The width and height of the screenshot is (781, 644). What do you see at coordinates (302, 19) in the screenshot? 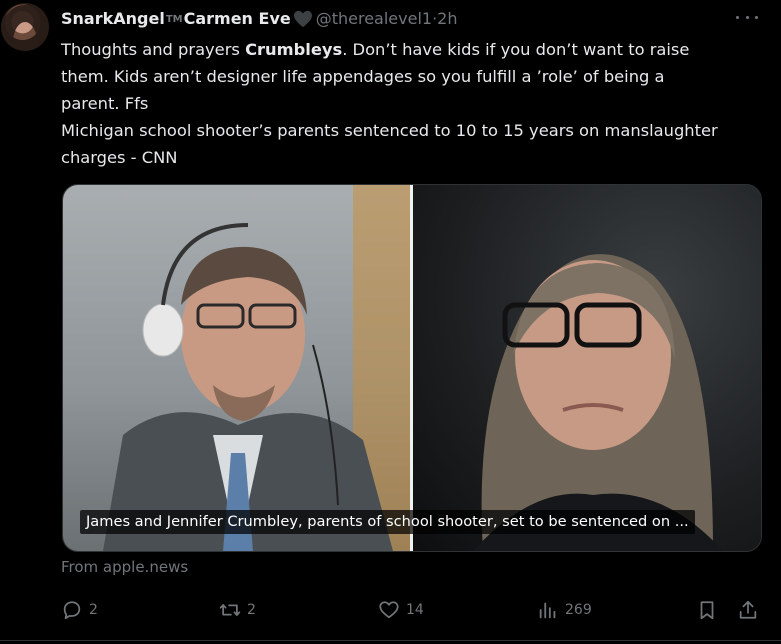
I see `black-heart-icon` at bounding box center [302, 19].